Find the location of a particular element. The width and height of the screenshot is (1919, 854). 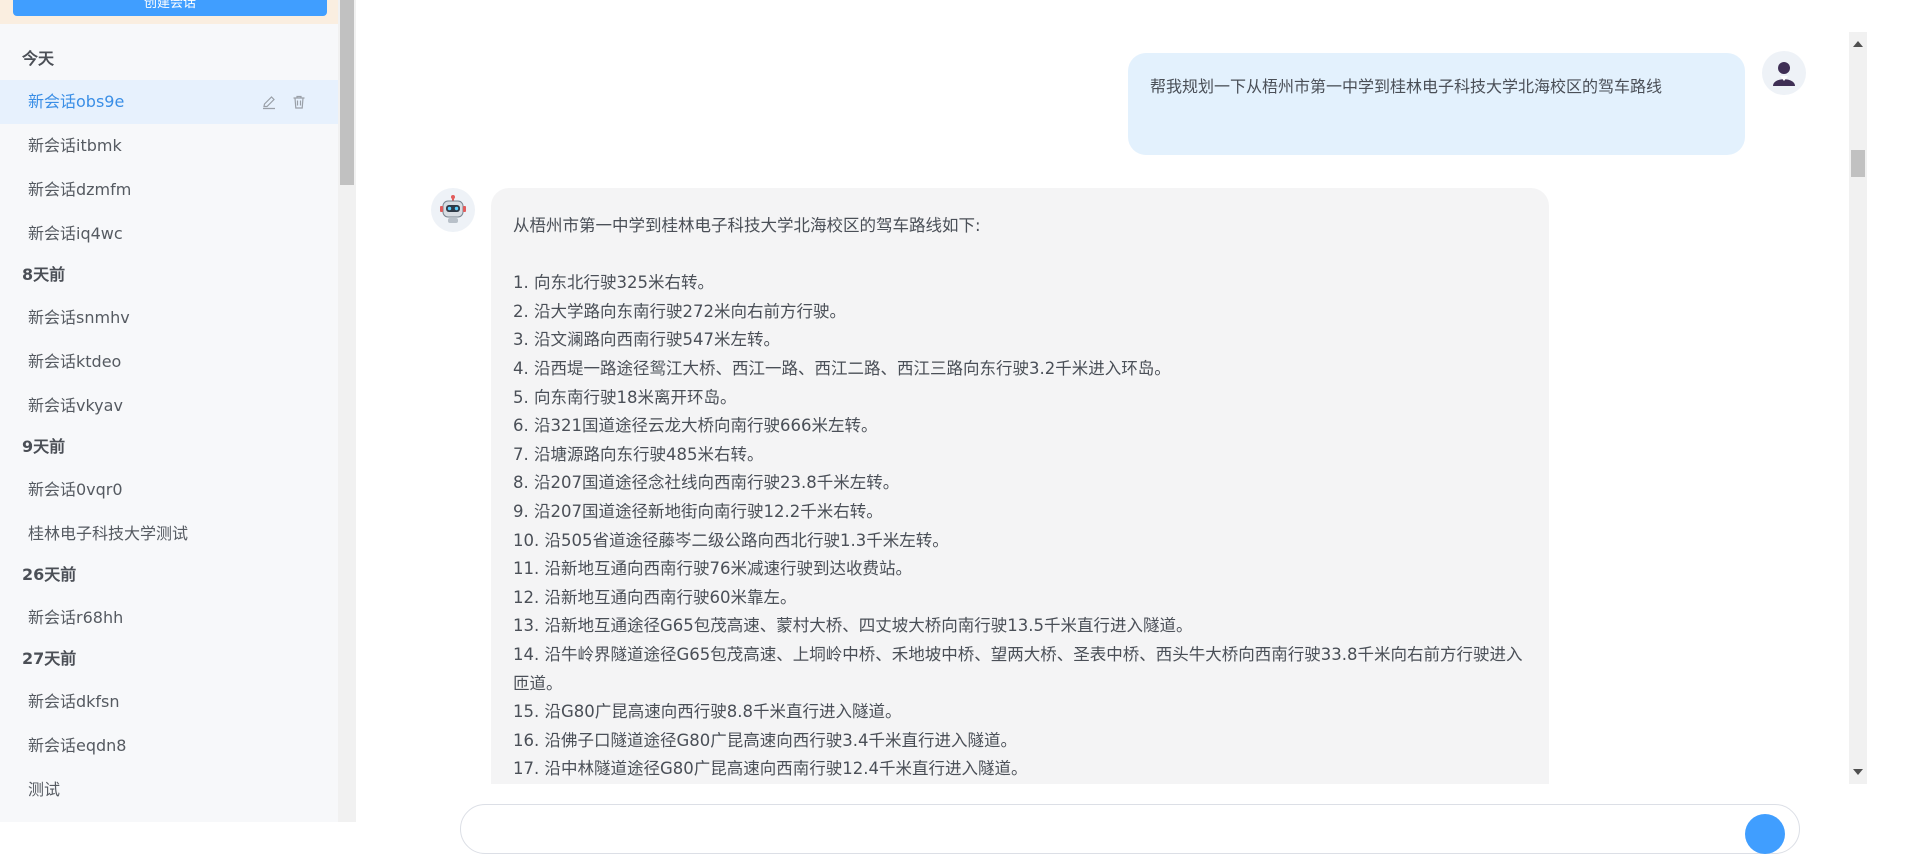

message-input is located at coordinates (1130, 829).